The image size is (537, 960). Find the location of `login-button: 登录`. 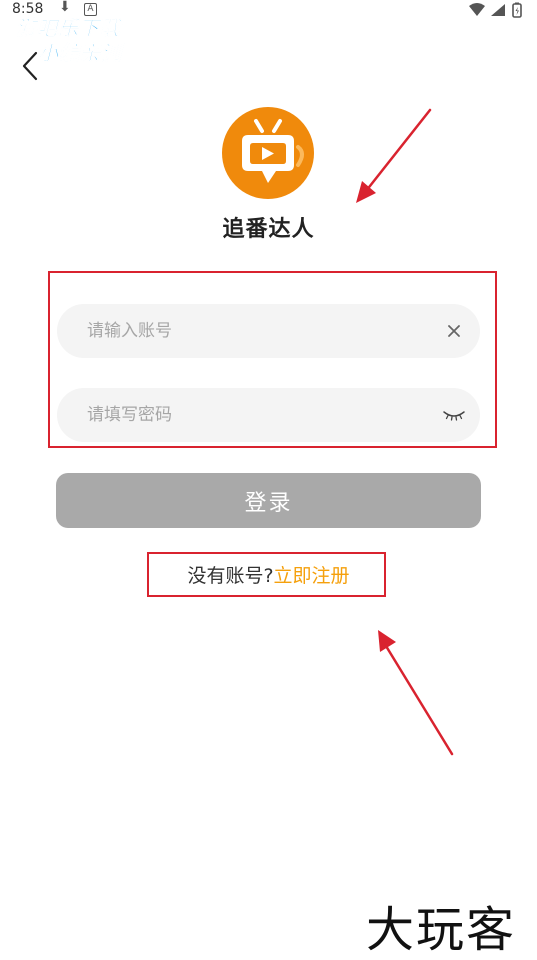

login-button: 登录 is located at coordinates (268, 500).